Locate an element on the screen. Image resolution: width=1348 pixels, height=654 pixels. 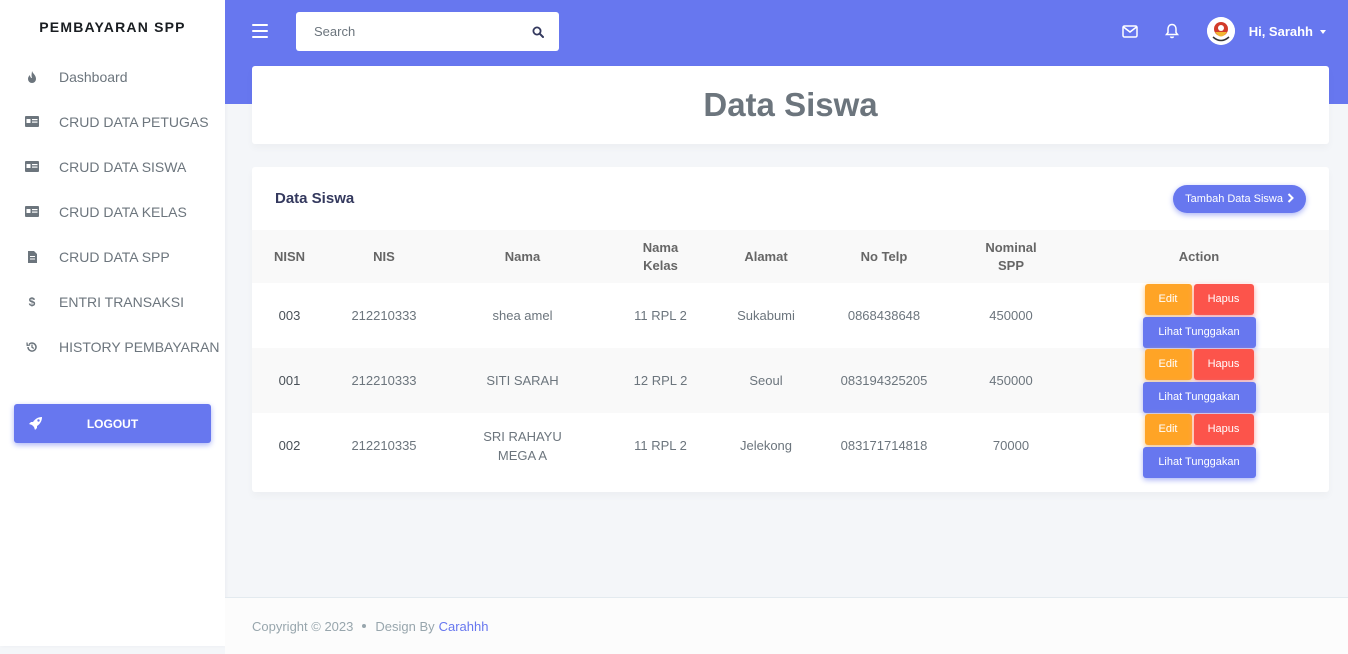
avatar is located at coordinates (1220, 31).